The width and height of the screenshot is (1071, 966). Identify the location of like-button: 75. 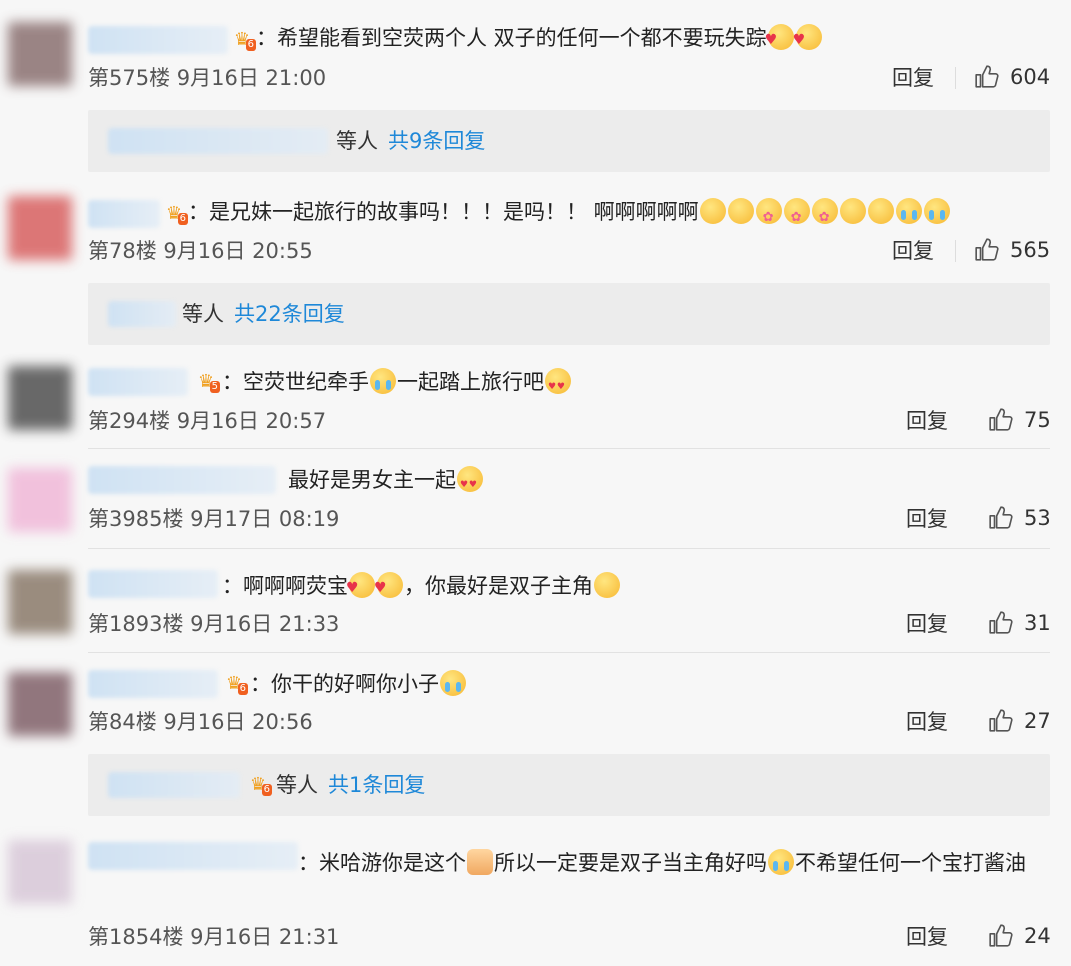
(1019, 420).